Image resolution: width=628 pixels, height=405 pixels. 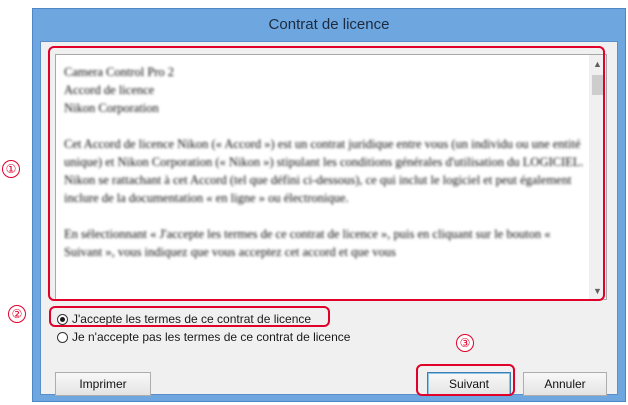 I want to click on cancel-button: Annuler, so click(x=565, y=384).